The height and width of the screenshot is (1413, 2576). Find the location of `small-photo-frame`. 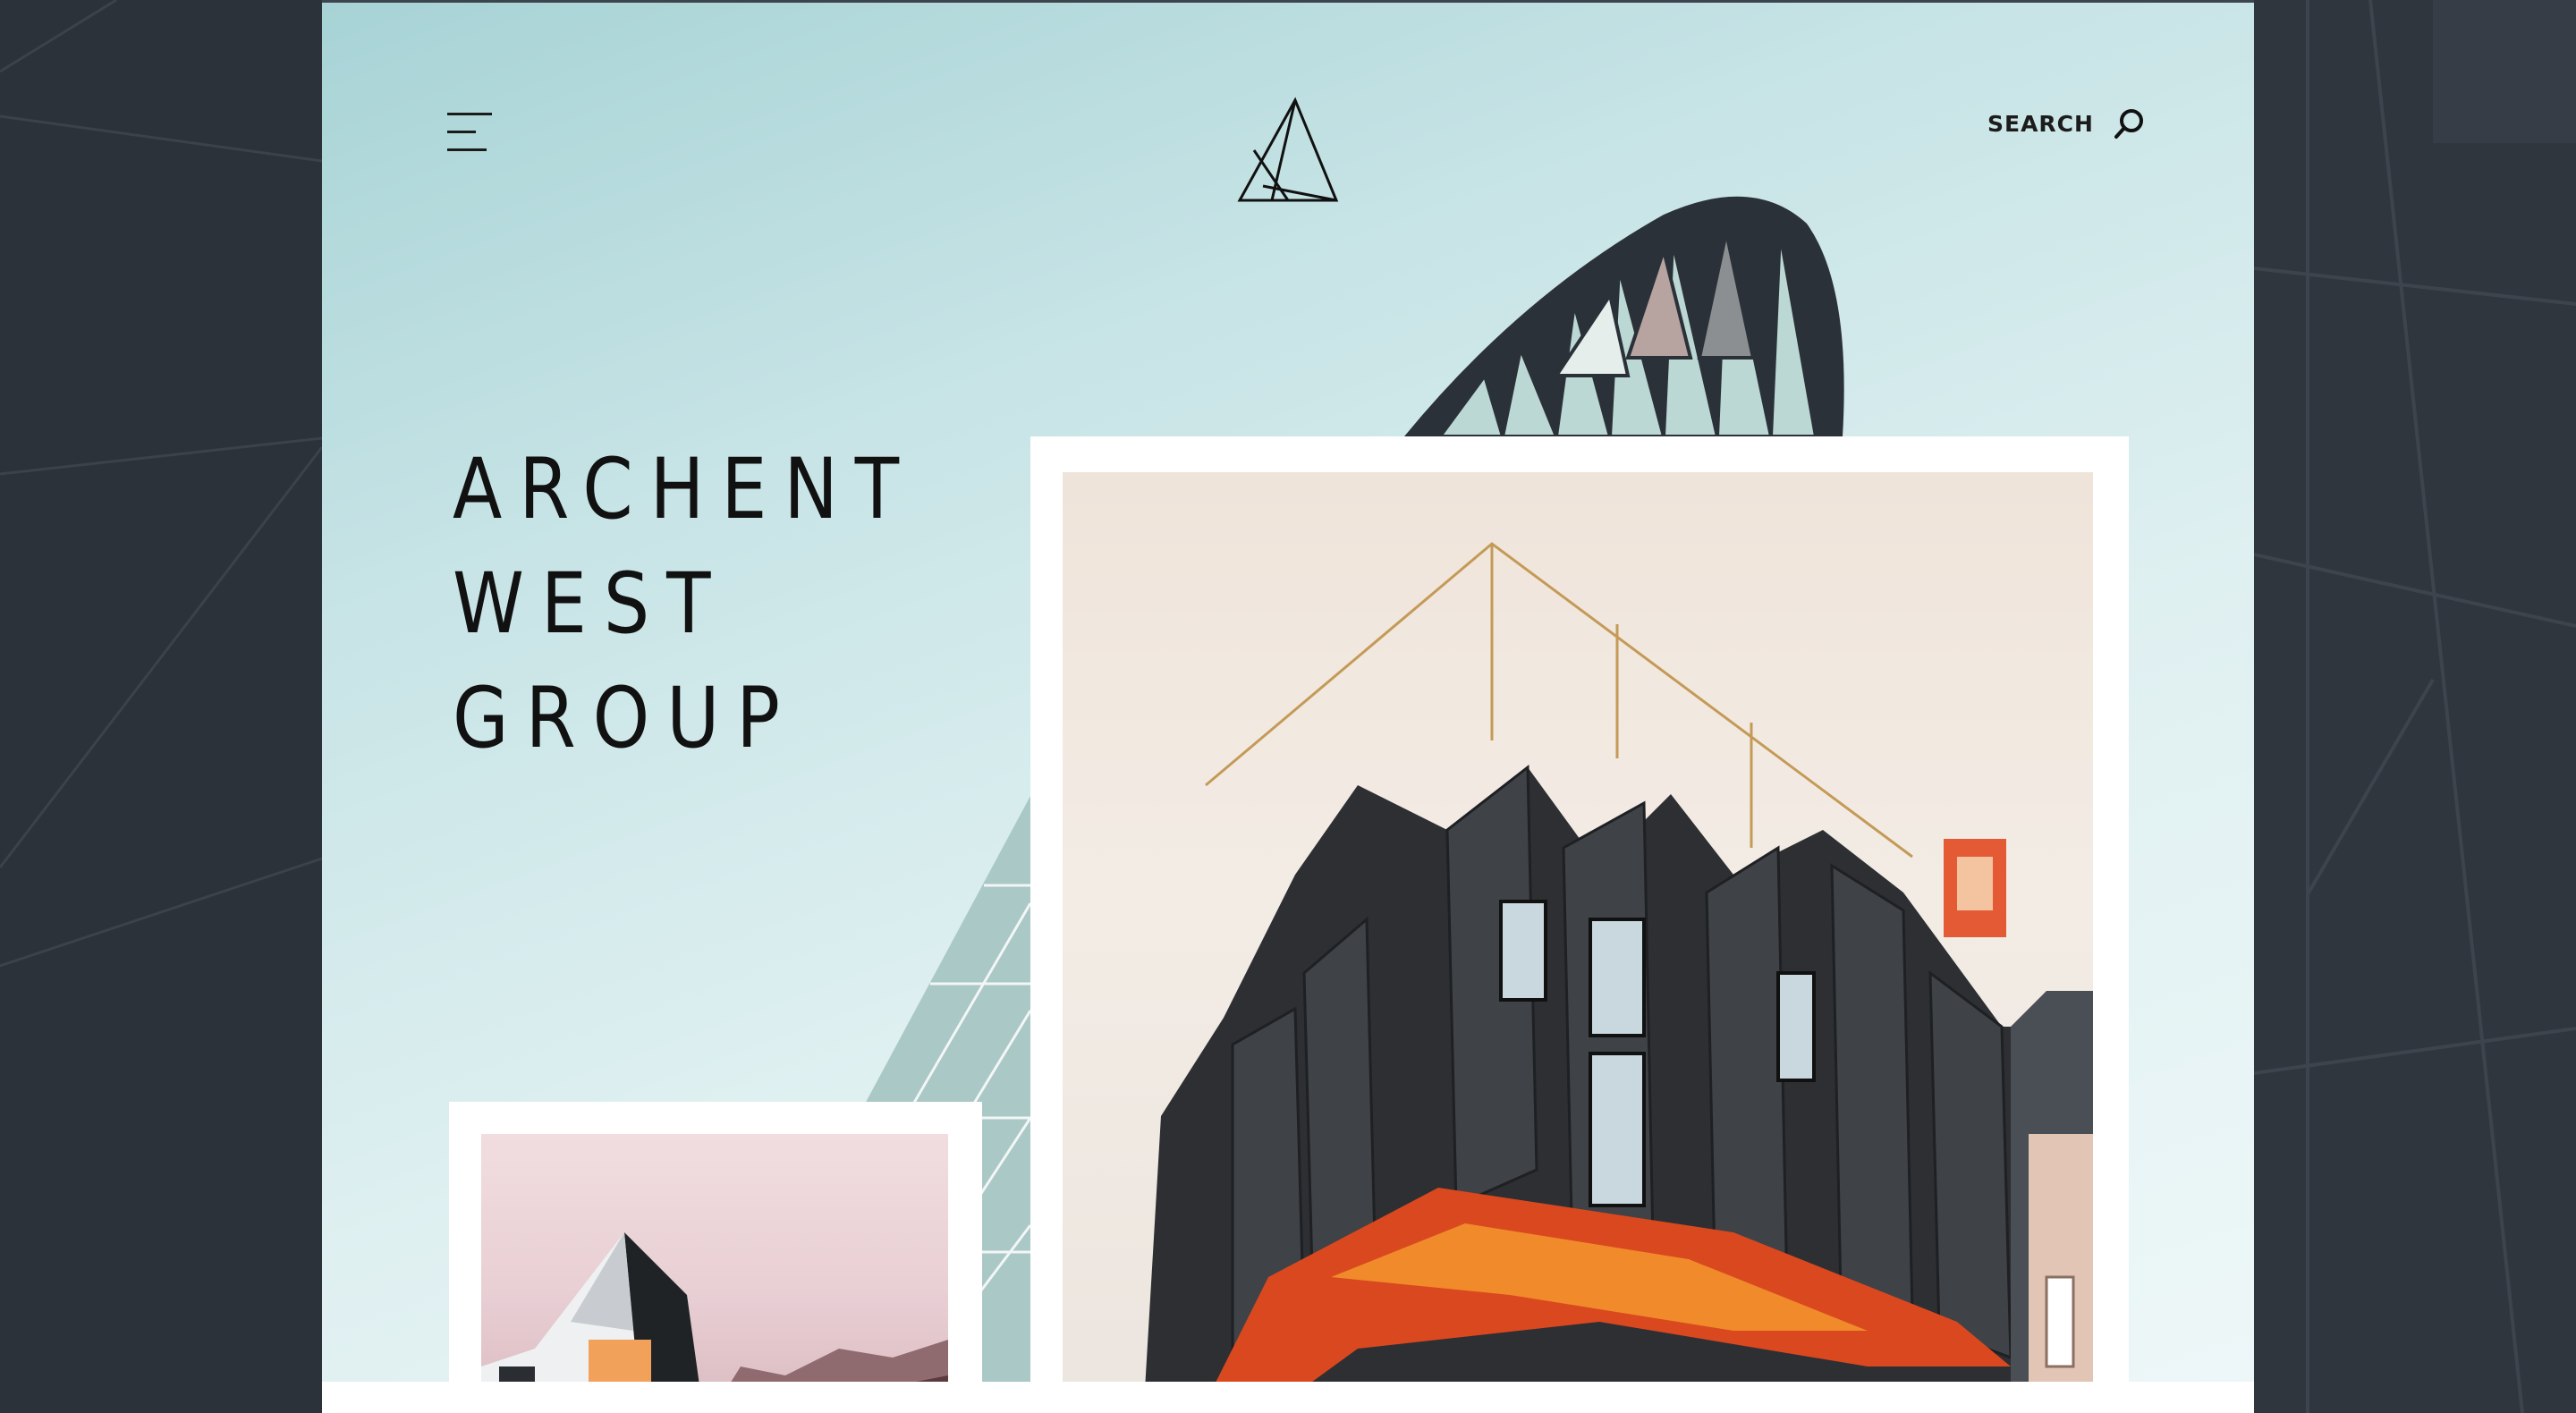

small-photo-frame is located at coordinates (715, 1257).